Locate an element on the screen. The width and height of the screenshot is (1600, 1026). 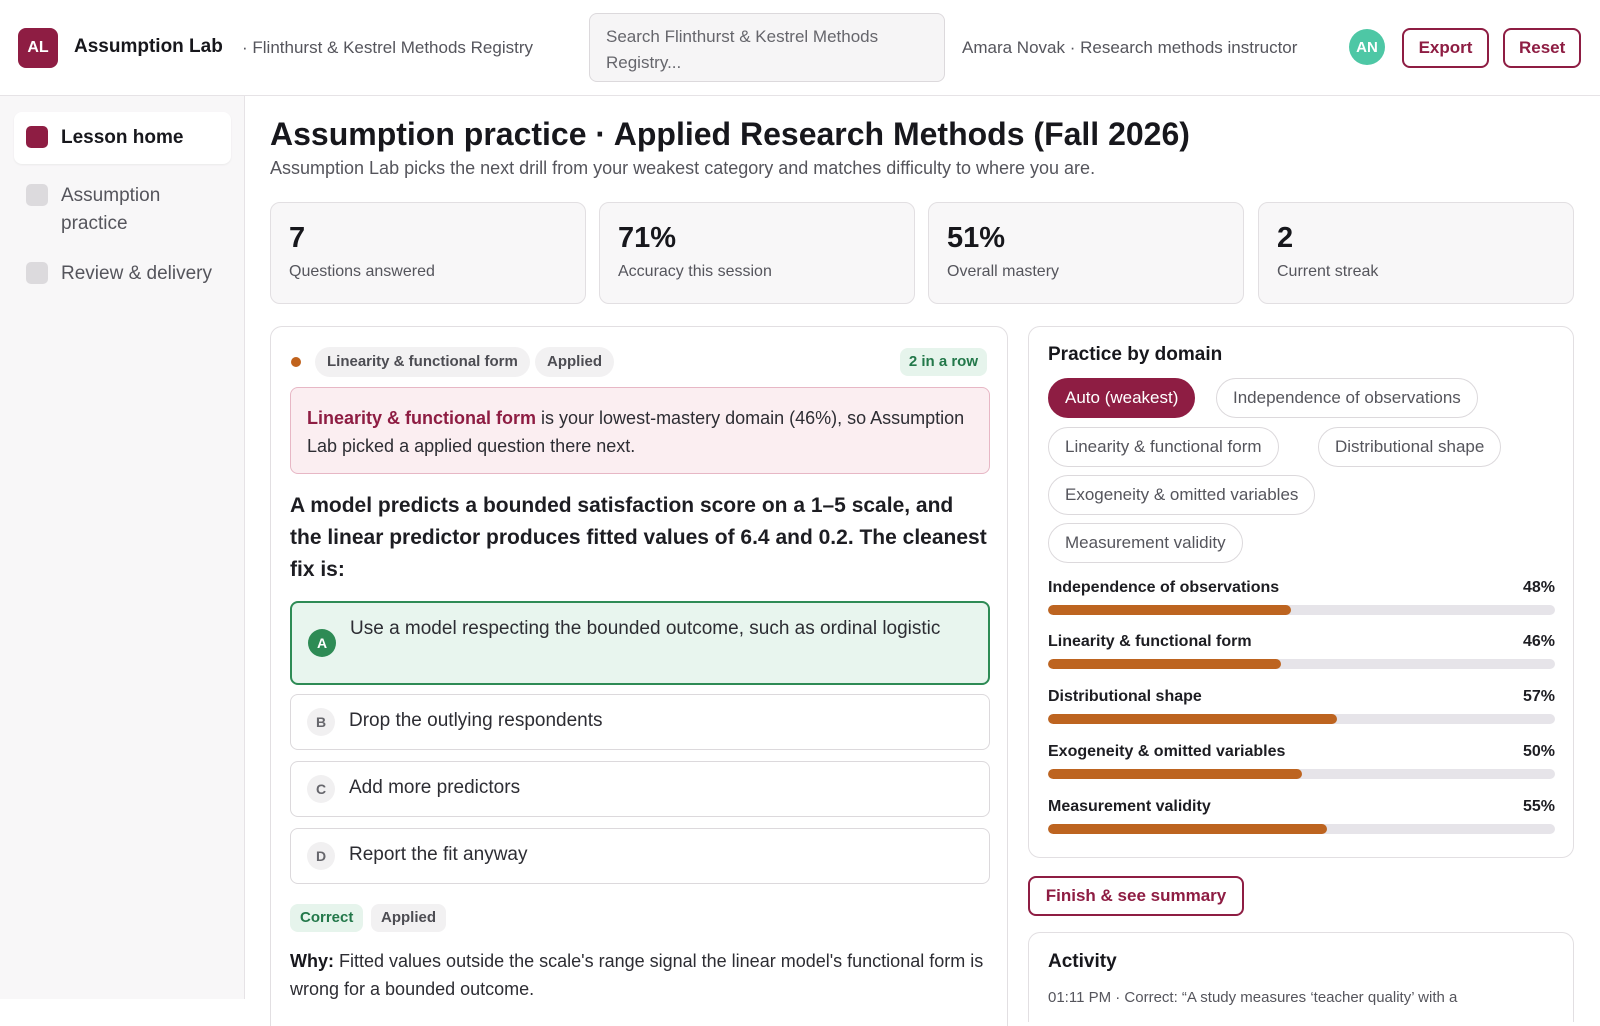
domain-chip-linearity: Linearity & functional form is located at coordinates (1163, 447).